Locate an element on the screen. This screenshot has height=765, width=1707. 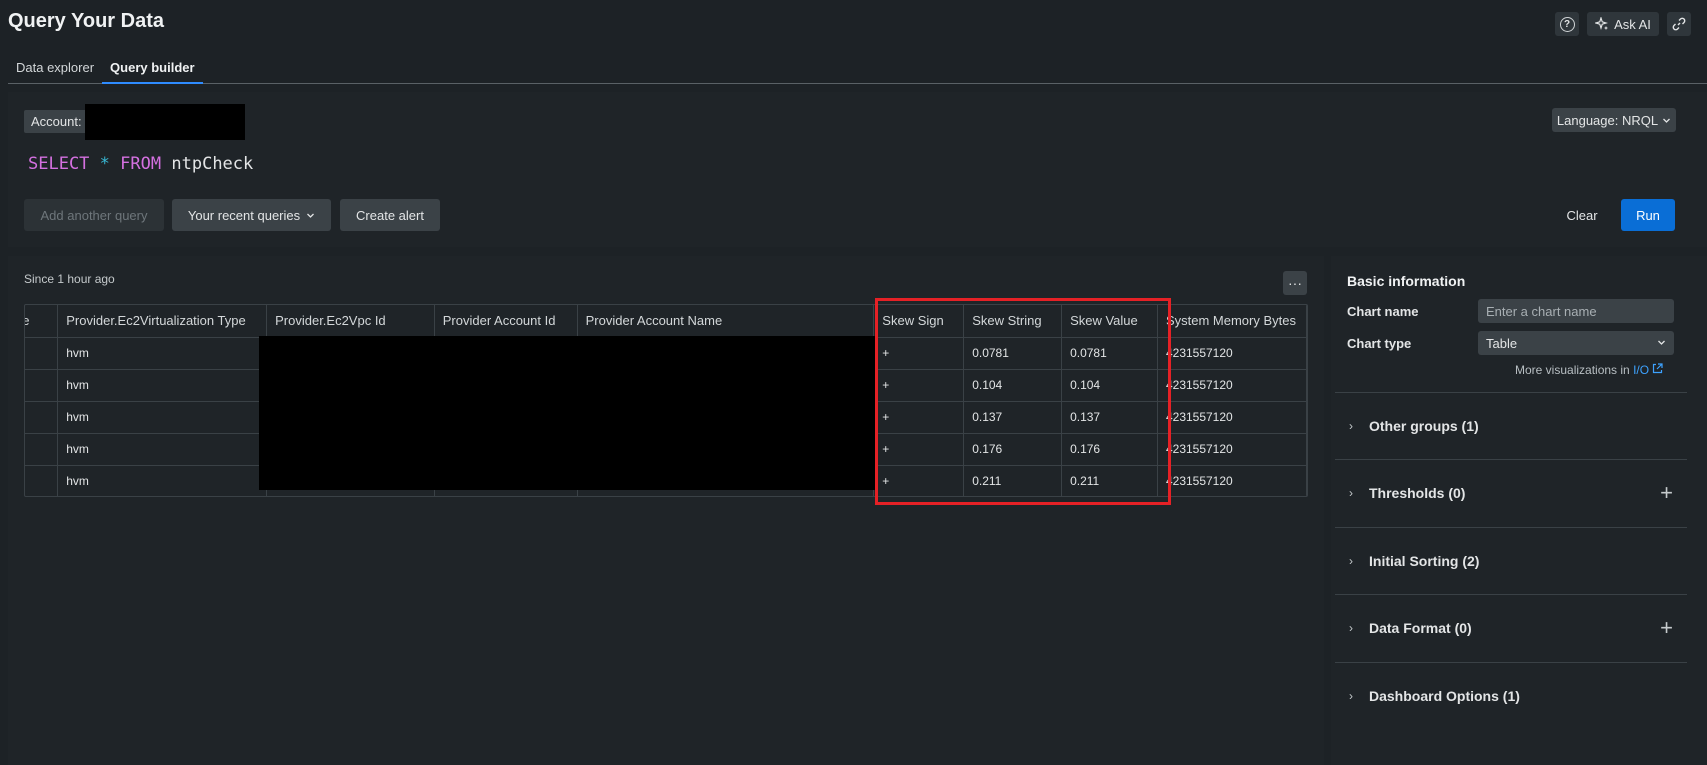
language-label: Language: NRQL is located at coordinates (1607, 120).